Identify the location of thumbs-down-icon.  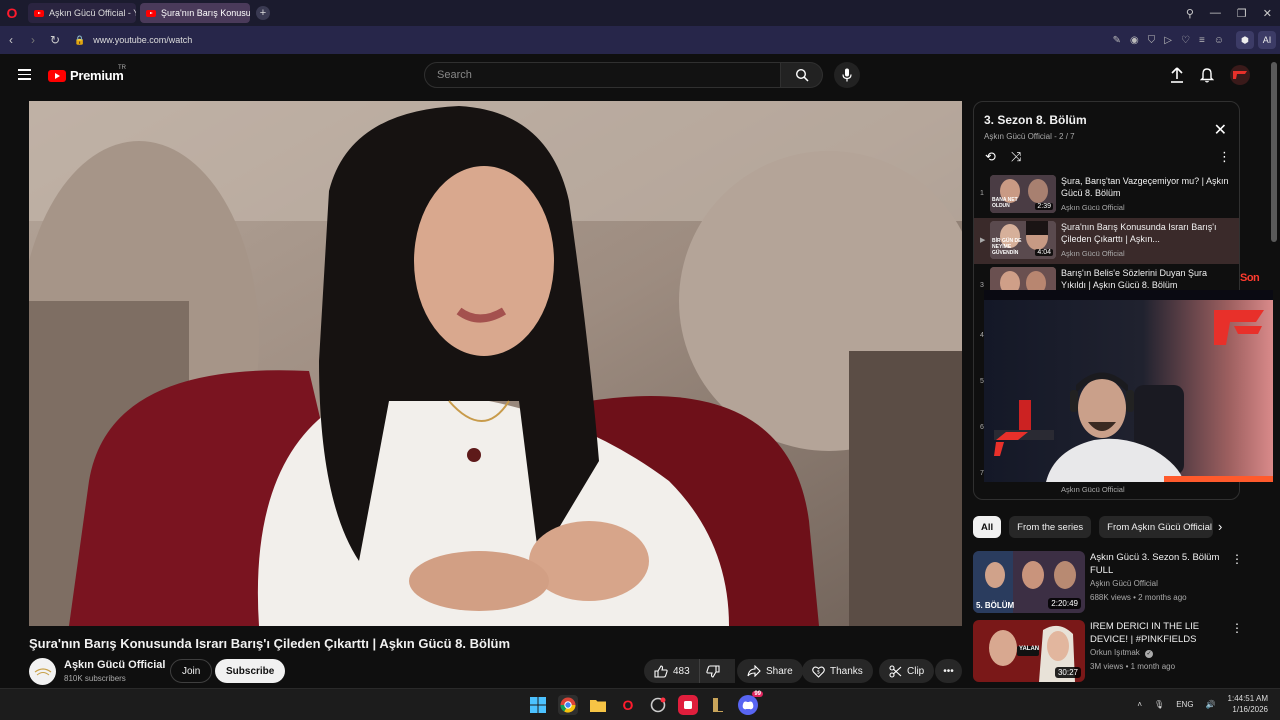
(713, 671).